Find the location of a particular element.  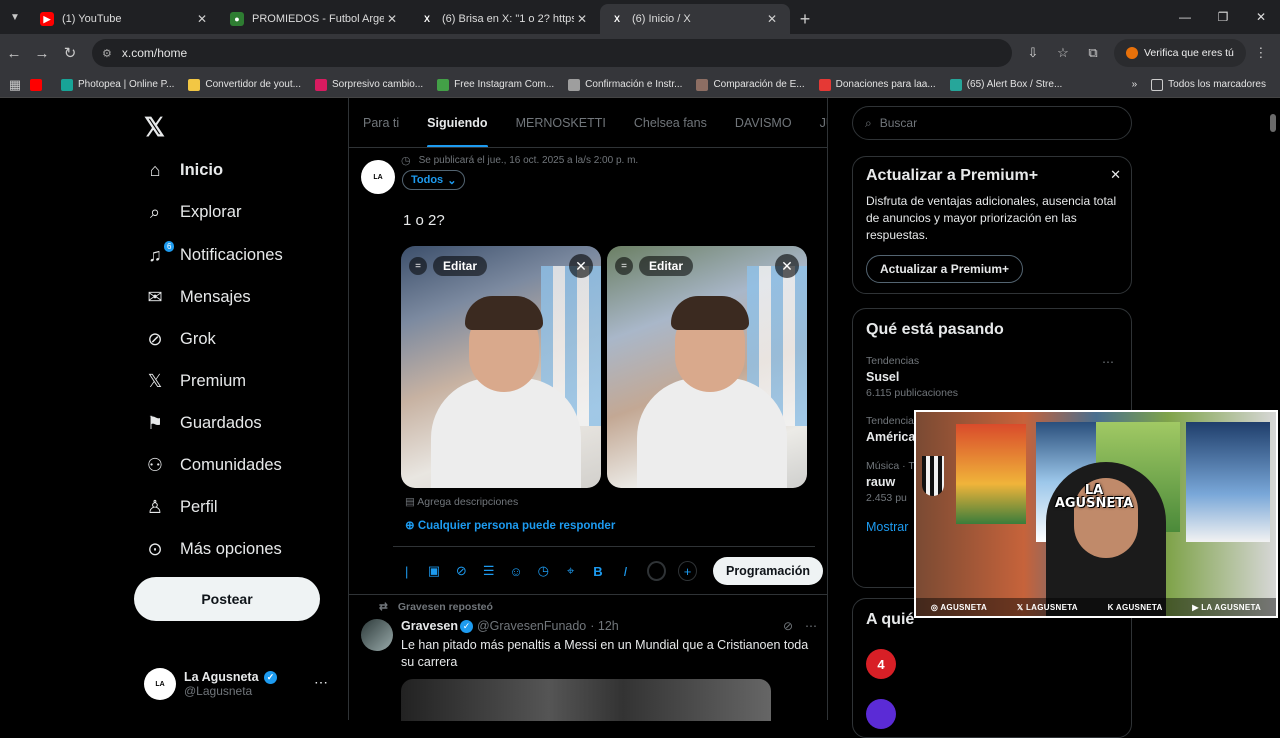

nav-premium: 𝕏 Premium is located at coordinates (195, 381).